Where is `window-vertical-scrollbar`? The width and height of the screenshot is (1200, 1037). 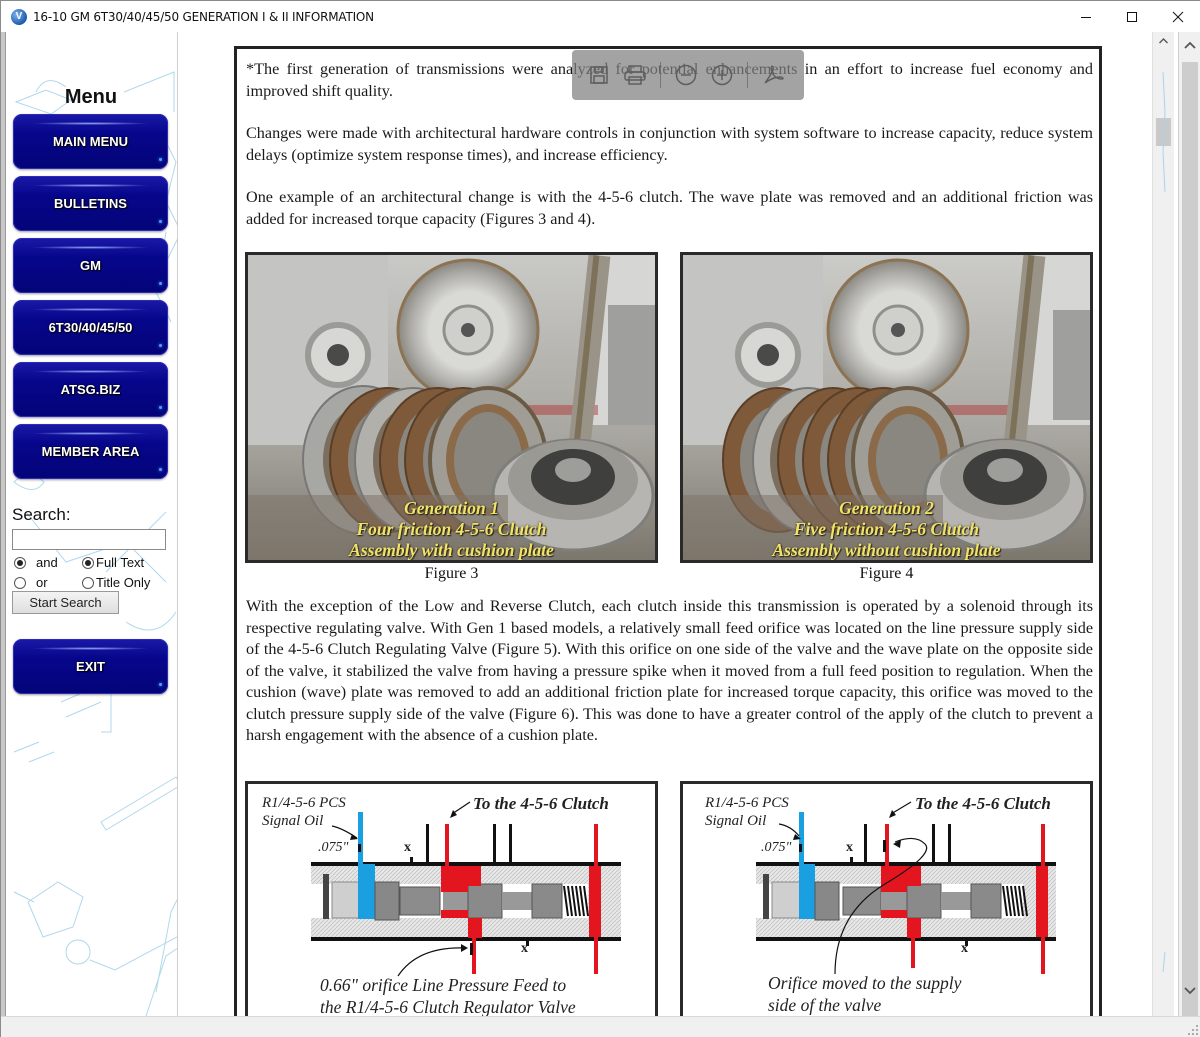
window-vertical-scrollbar is located at coordinates (1189, 531).